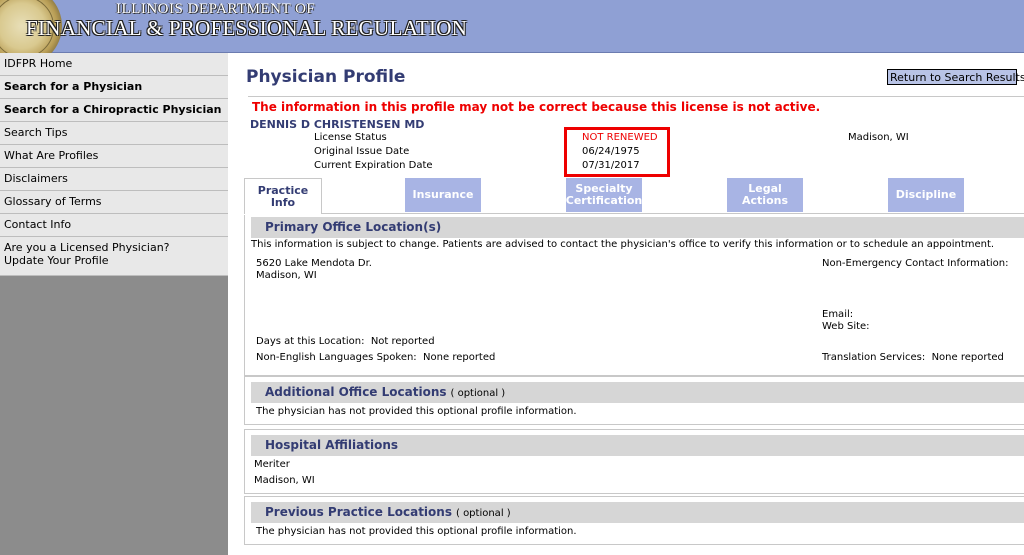 The height and width of the screenshot is (555, 1024). What do you see at coordinates (310, 341) in the screenshot?
I see `days-label: Days at this Location:` at bounding box center [310, 341].